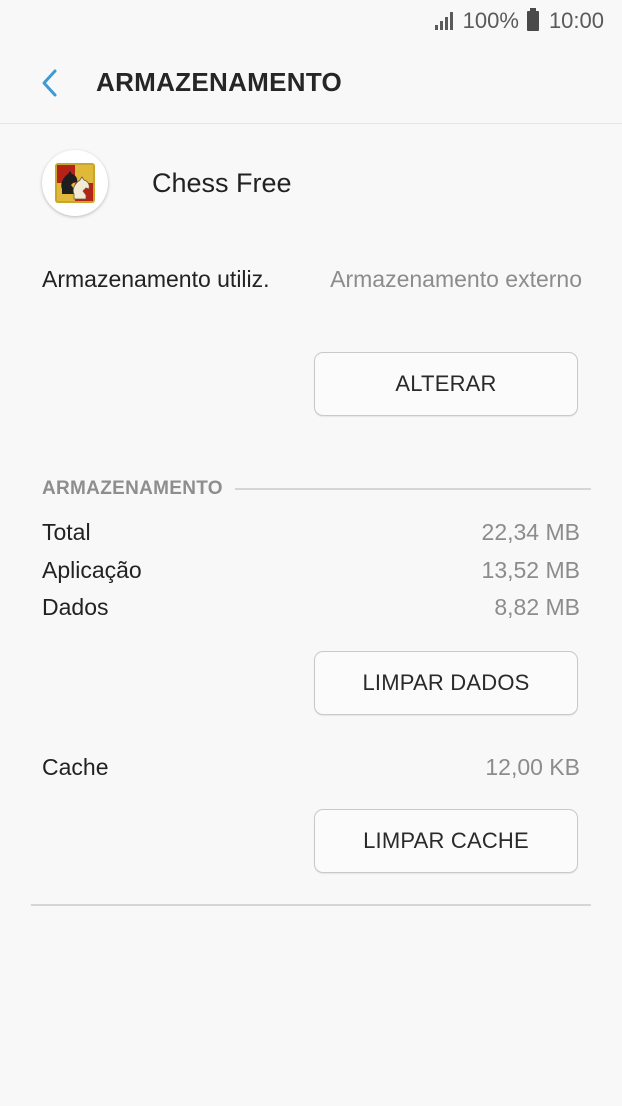 The width and height of the screenshot is (622, 1106). What do you see at coordinates (156, 279) in the screenshot?
I see `storage-used-label: Armazenamento utiliz.` at bounding box center [156, 279].